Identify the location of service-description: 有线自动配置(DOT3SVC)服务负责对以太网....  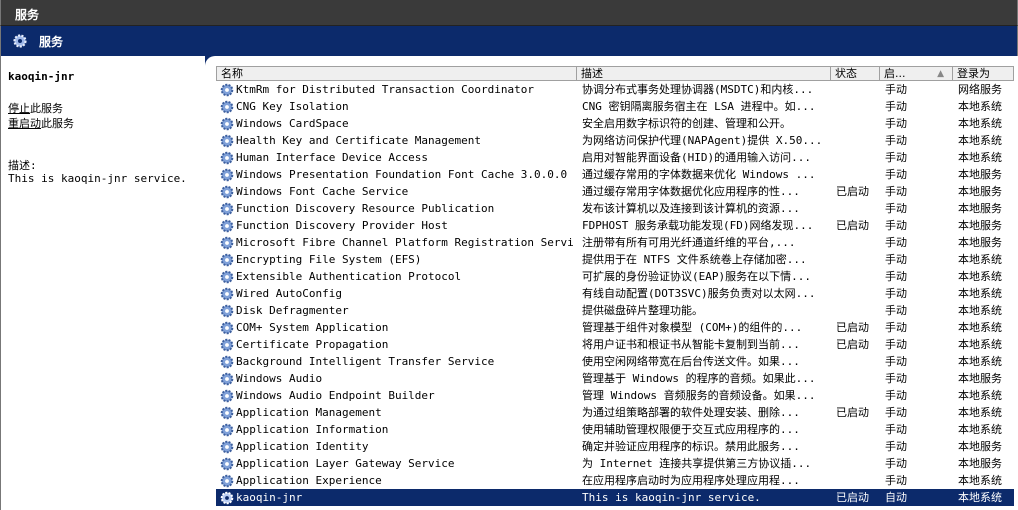
(699, 293).